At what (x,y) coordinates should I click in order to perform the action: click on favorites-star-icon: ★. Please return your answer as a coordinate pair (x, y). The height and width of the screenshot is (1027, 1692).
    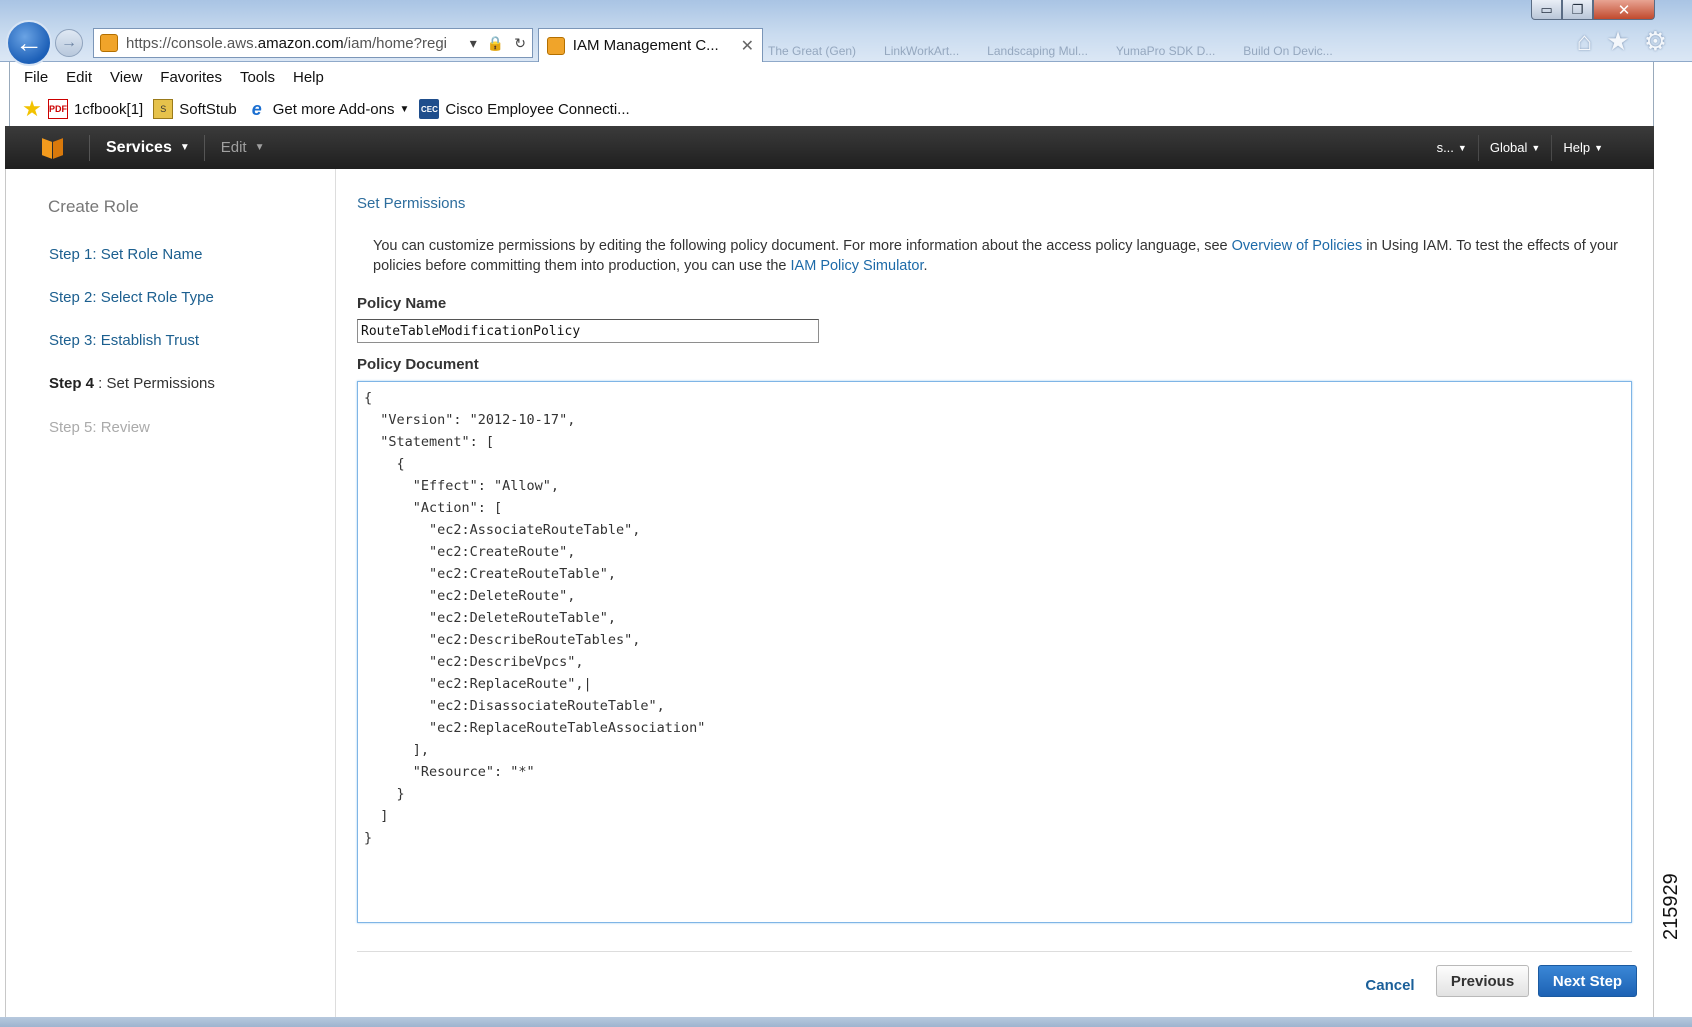
    Looking at the image, I should click on (1617, 41).